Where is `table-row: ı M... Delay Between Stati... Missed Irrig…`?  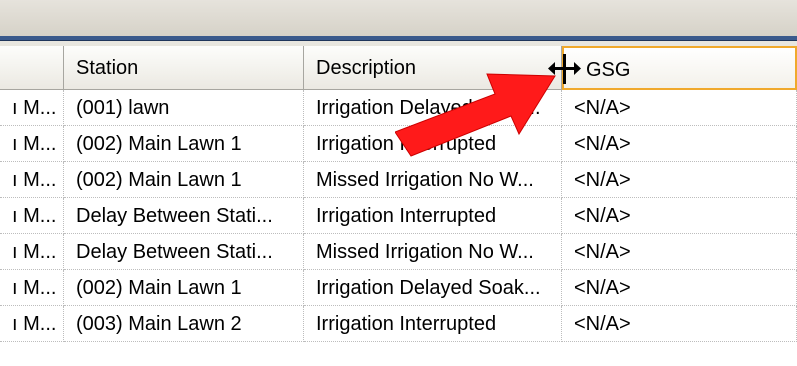 table-row: ı M... Delay Between Stati... Missed Irrig… is located at coordinates (398, 252).